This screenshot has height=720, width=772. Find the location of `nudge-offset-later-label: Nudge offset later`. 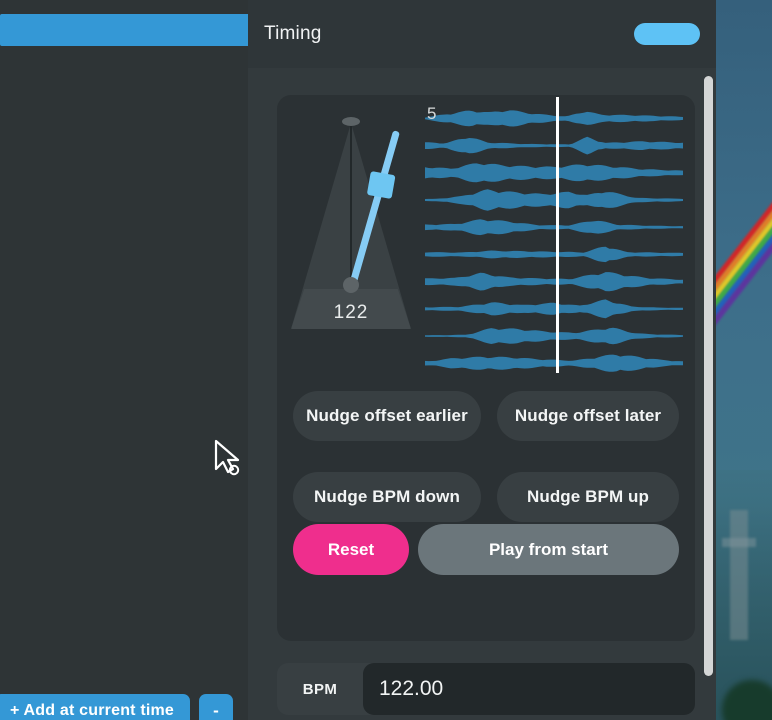

nudge-offset-later-label: Nudge offset later is located at coordinates (588, 415).